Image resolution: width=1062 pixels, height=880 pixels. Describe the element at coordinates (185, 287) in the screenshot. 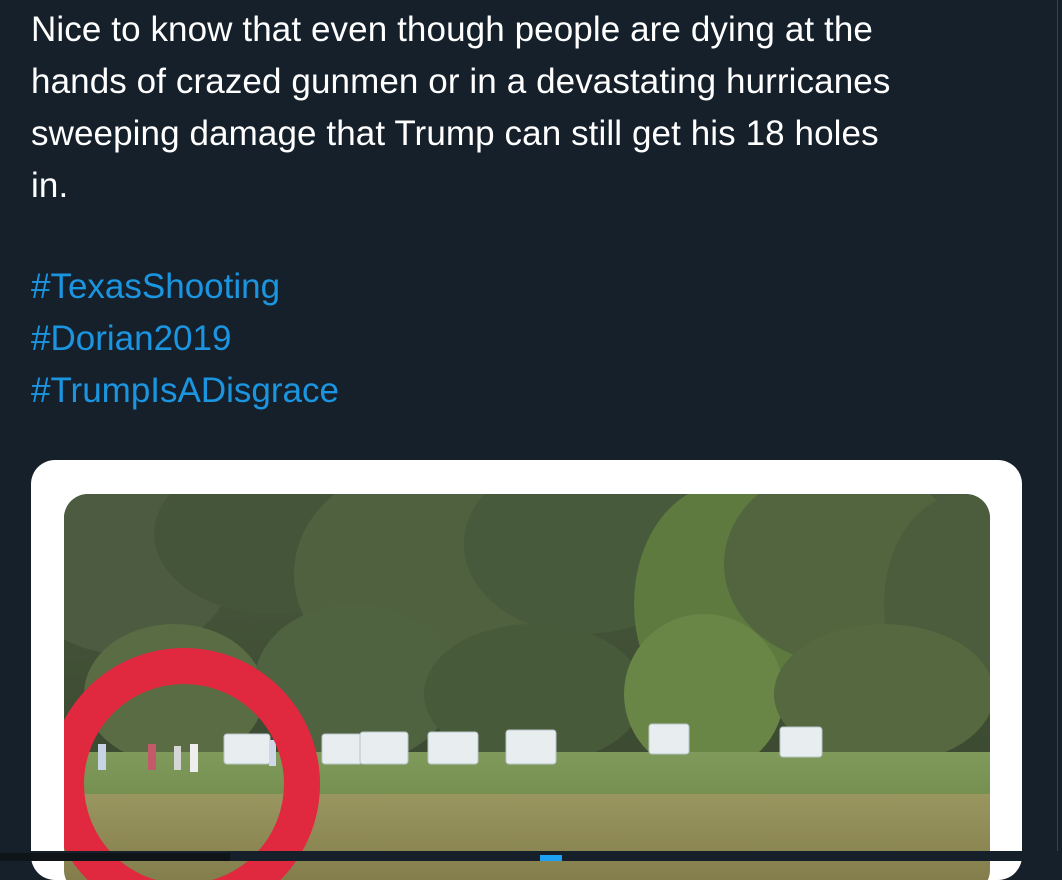

I see `hashtag-link-texasshooting: #TexasShooting` at that location.